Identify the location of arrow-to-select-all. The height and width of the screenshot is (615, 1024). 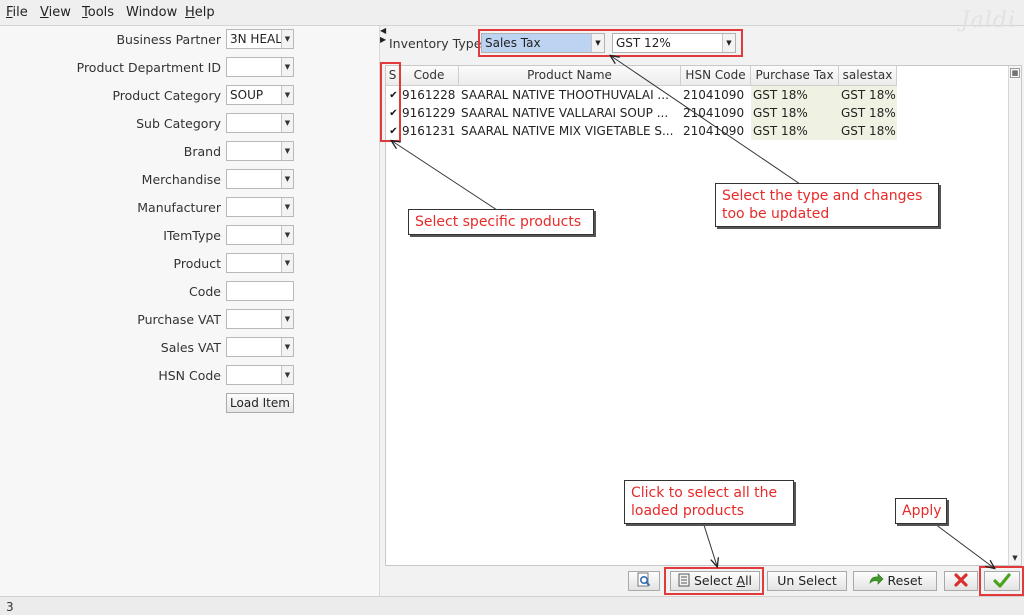
(709, 543).